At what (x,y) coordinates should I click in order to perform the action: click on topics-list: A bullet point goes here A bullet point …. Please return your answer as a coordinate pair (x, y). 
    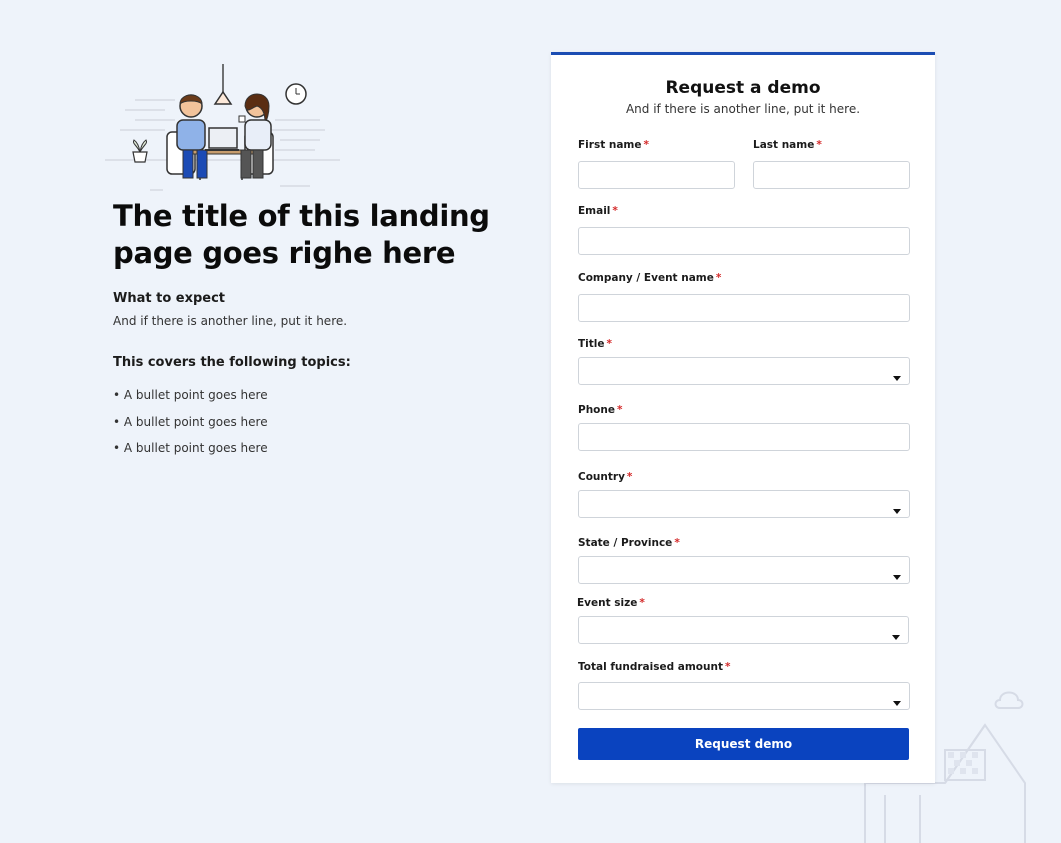
    Looking at the image, I should click on (190, 426).